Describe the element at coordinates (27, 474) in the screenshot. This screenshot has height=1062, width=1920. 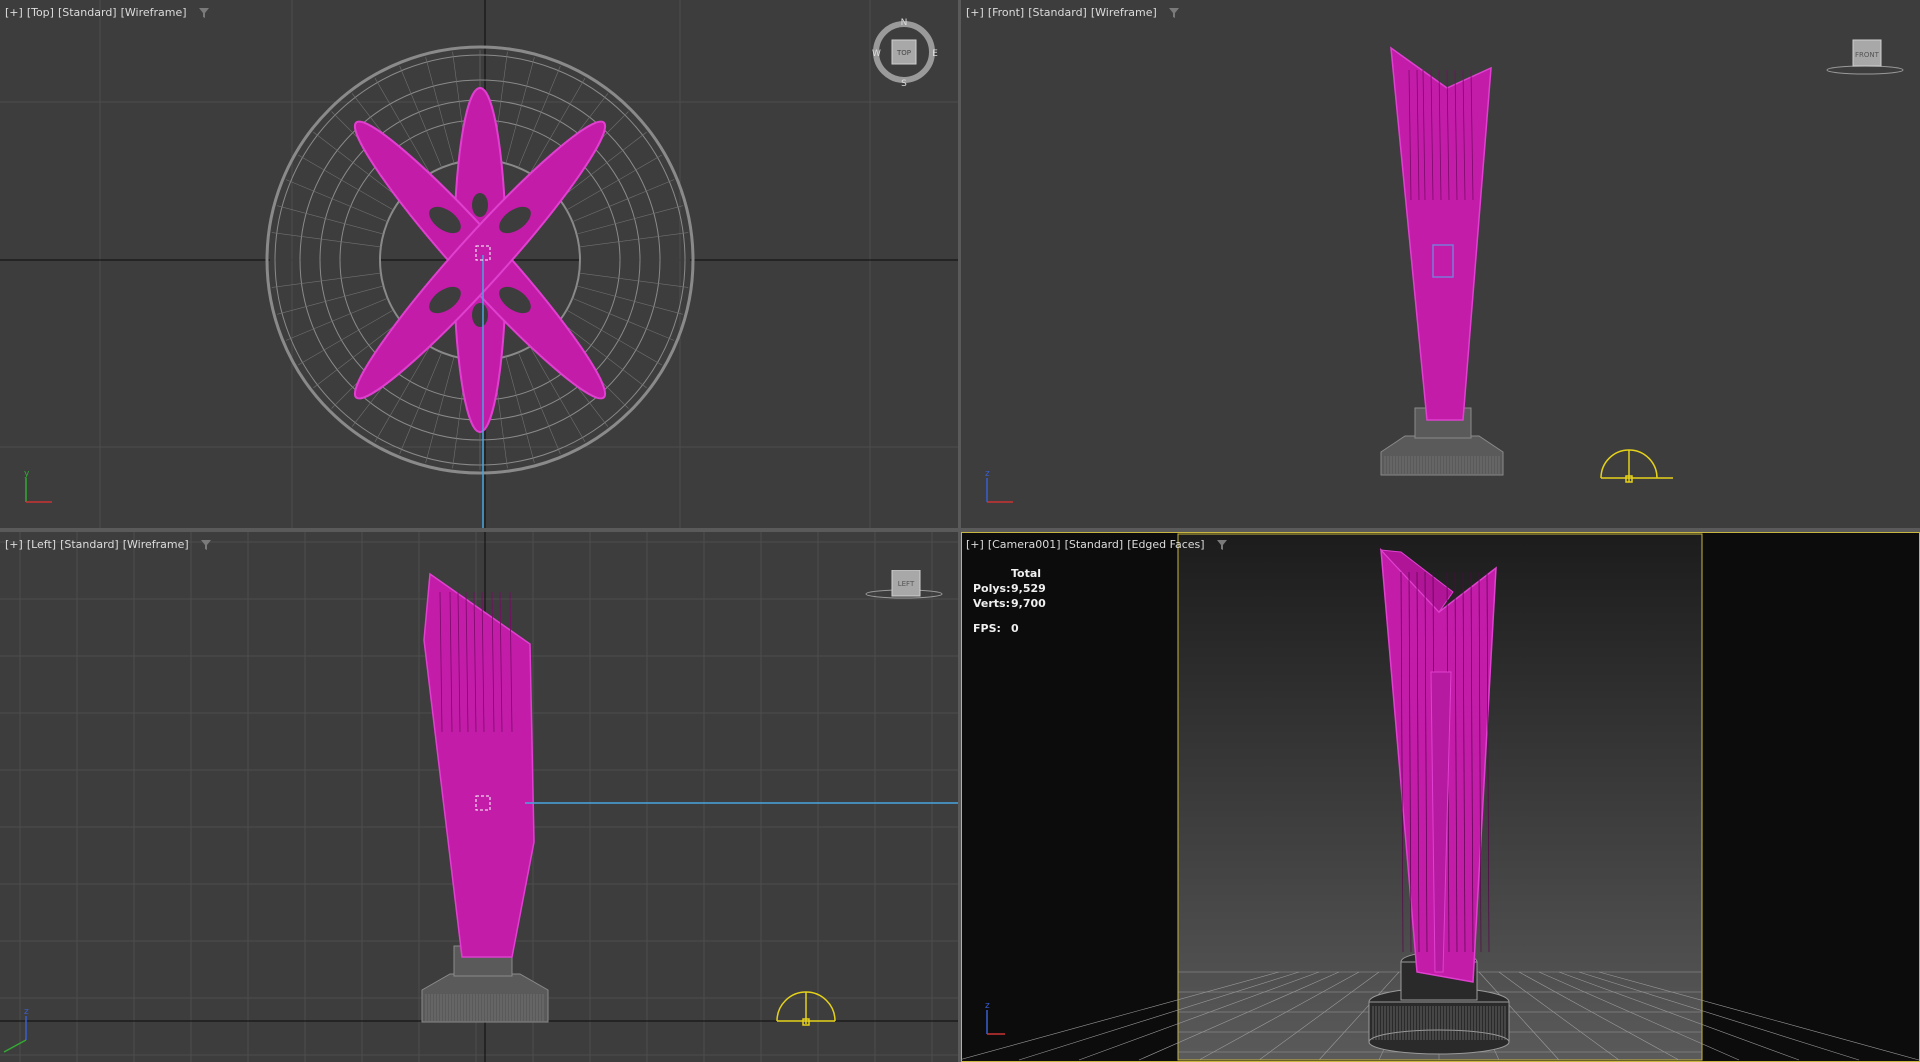
I see `svg-text: y` at that location.